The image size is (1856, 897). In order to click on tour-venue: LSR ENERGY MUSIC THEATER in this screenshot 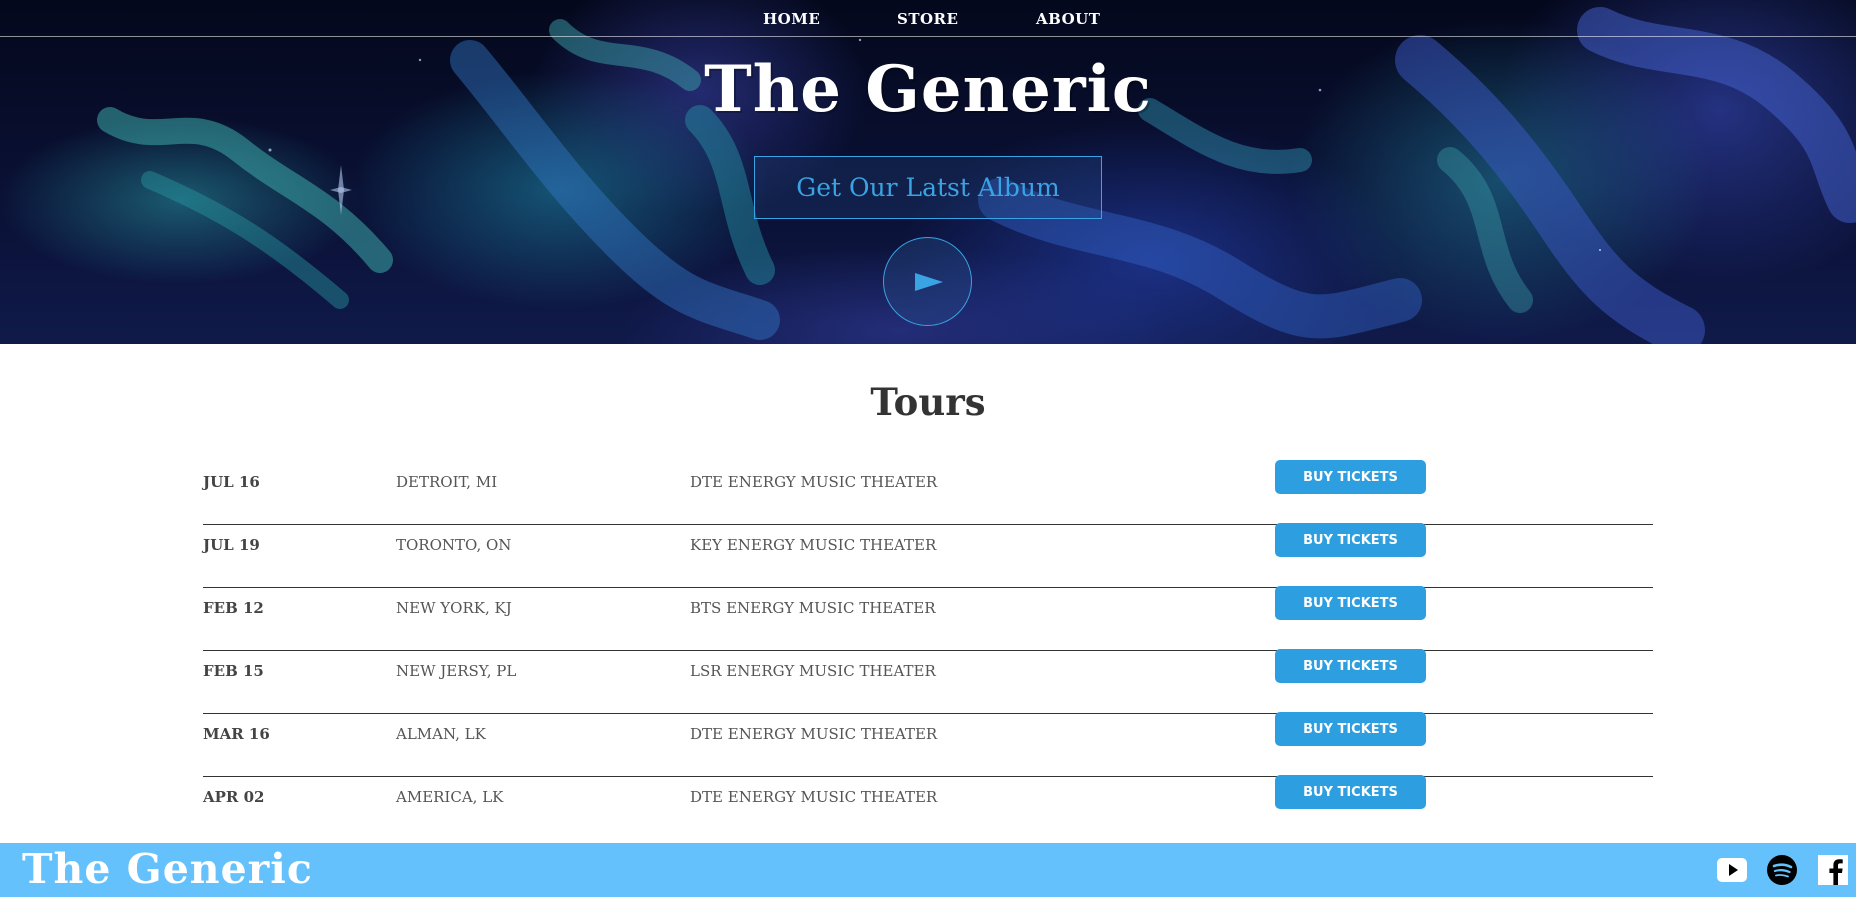, I will do `click(813, 671)`.